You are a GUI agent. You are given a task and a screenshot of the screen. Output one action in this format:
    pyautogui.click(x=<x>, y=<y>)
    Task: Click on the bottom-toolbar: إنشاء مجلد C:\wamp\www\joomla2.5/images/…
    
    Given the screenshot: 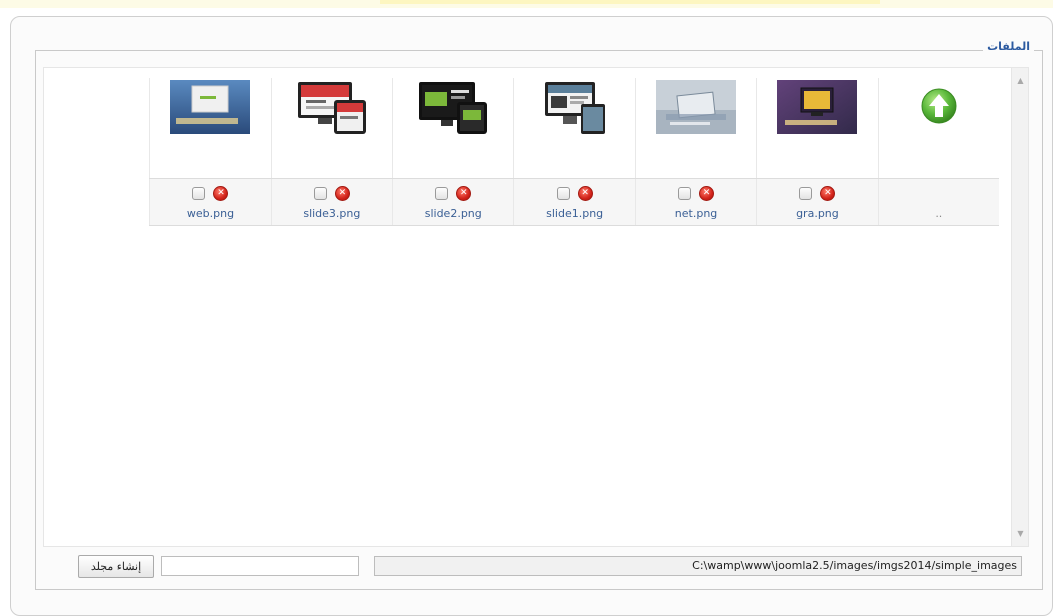 What is the action you would take?
    pyautogui.click(x=536, y=568)
    